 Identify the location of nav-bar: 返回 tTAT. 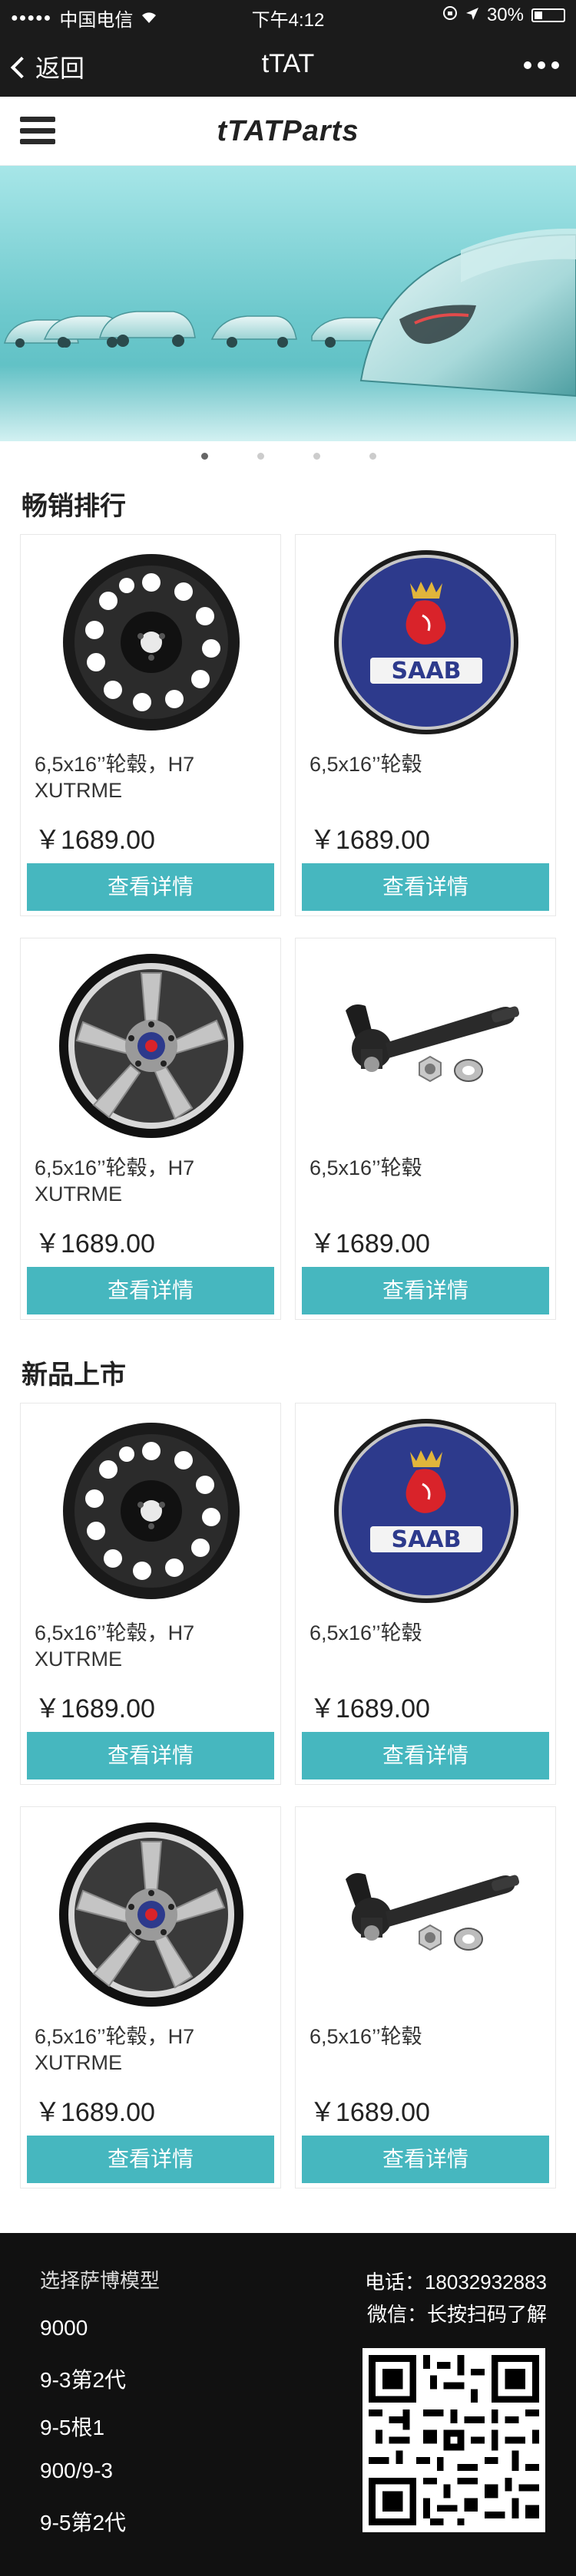
(288, 64).